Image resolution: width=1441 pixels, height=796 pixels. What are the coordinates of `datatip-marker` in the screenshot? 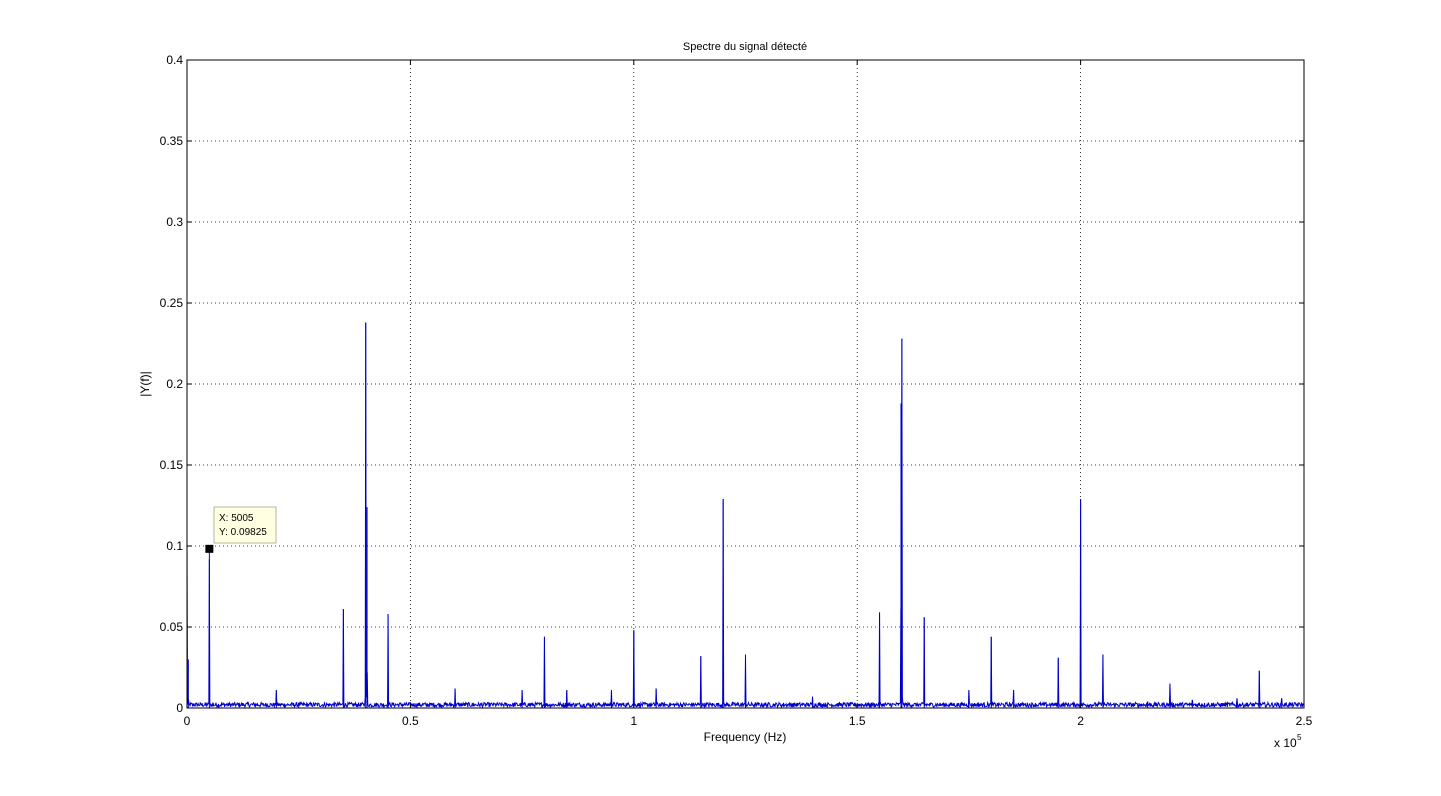 It's located at (209, 548).